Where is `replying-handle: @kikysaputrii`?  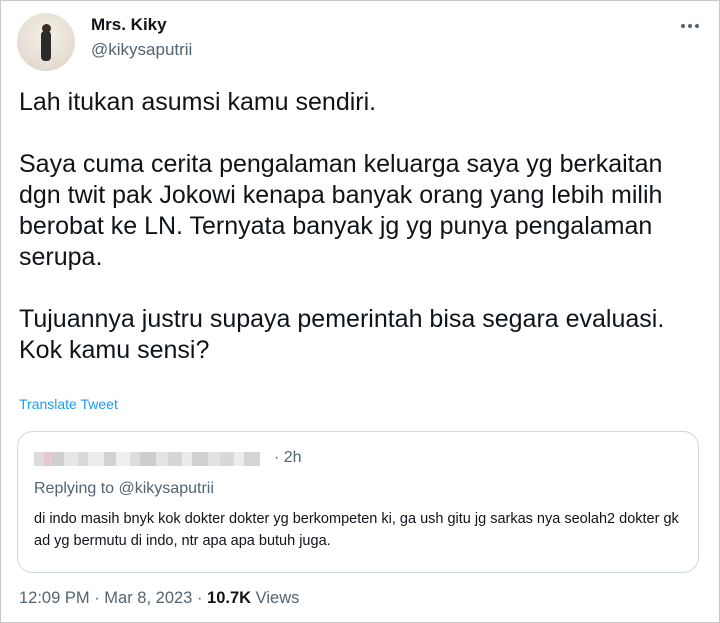 replying-handle: @kikysaputrii is located at coordinates (166, 488).